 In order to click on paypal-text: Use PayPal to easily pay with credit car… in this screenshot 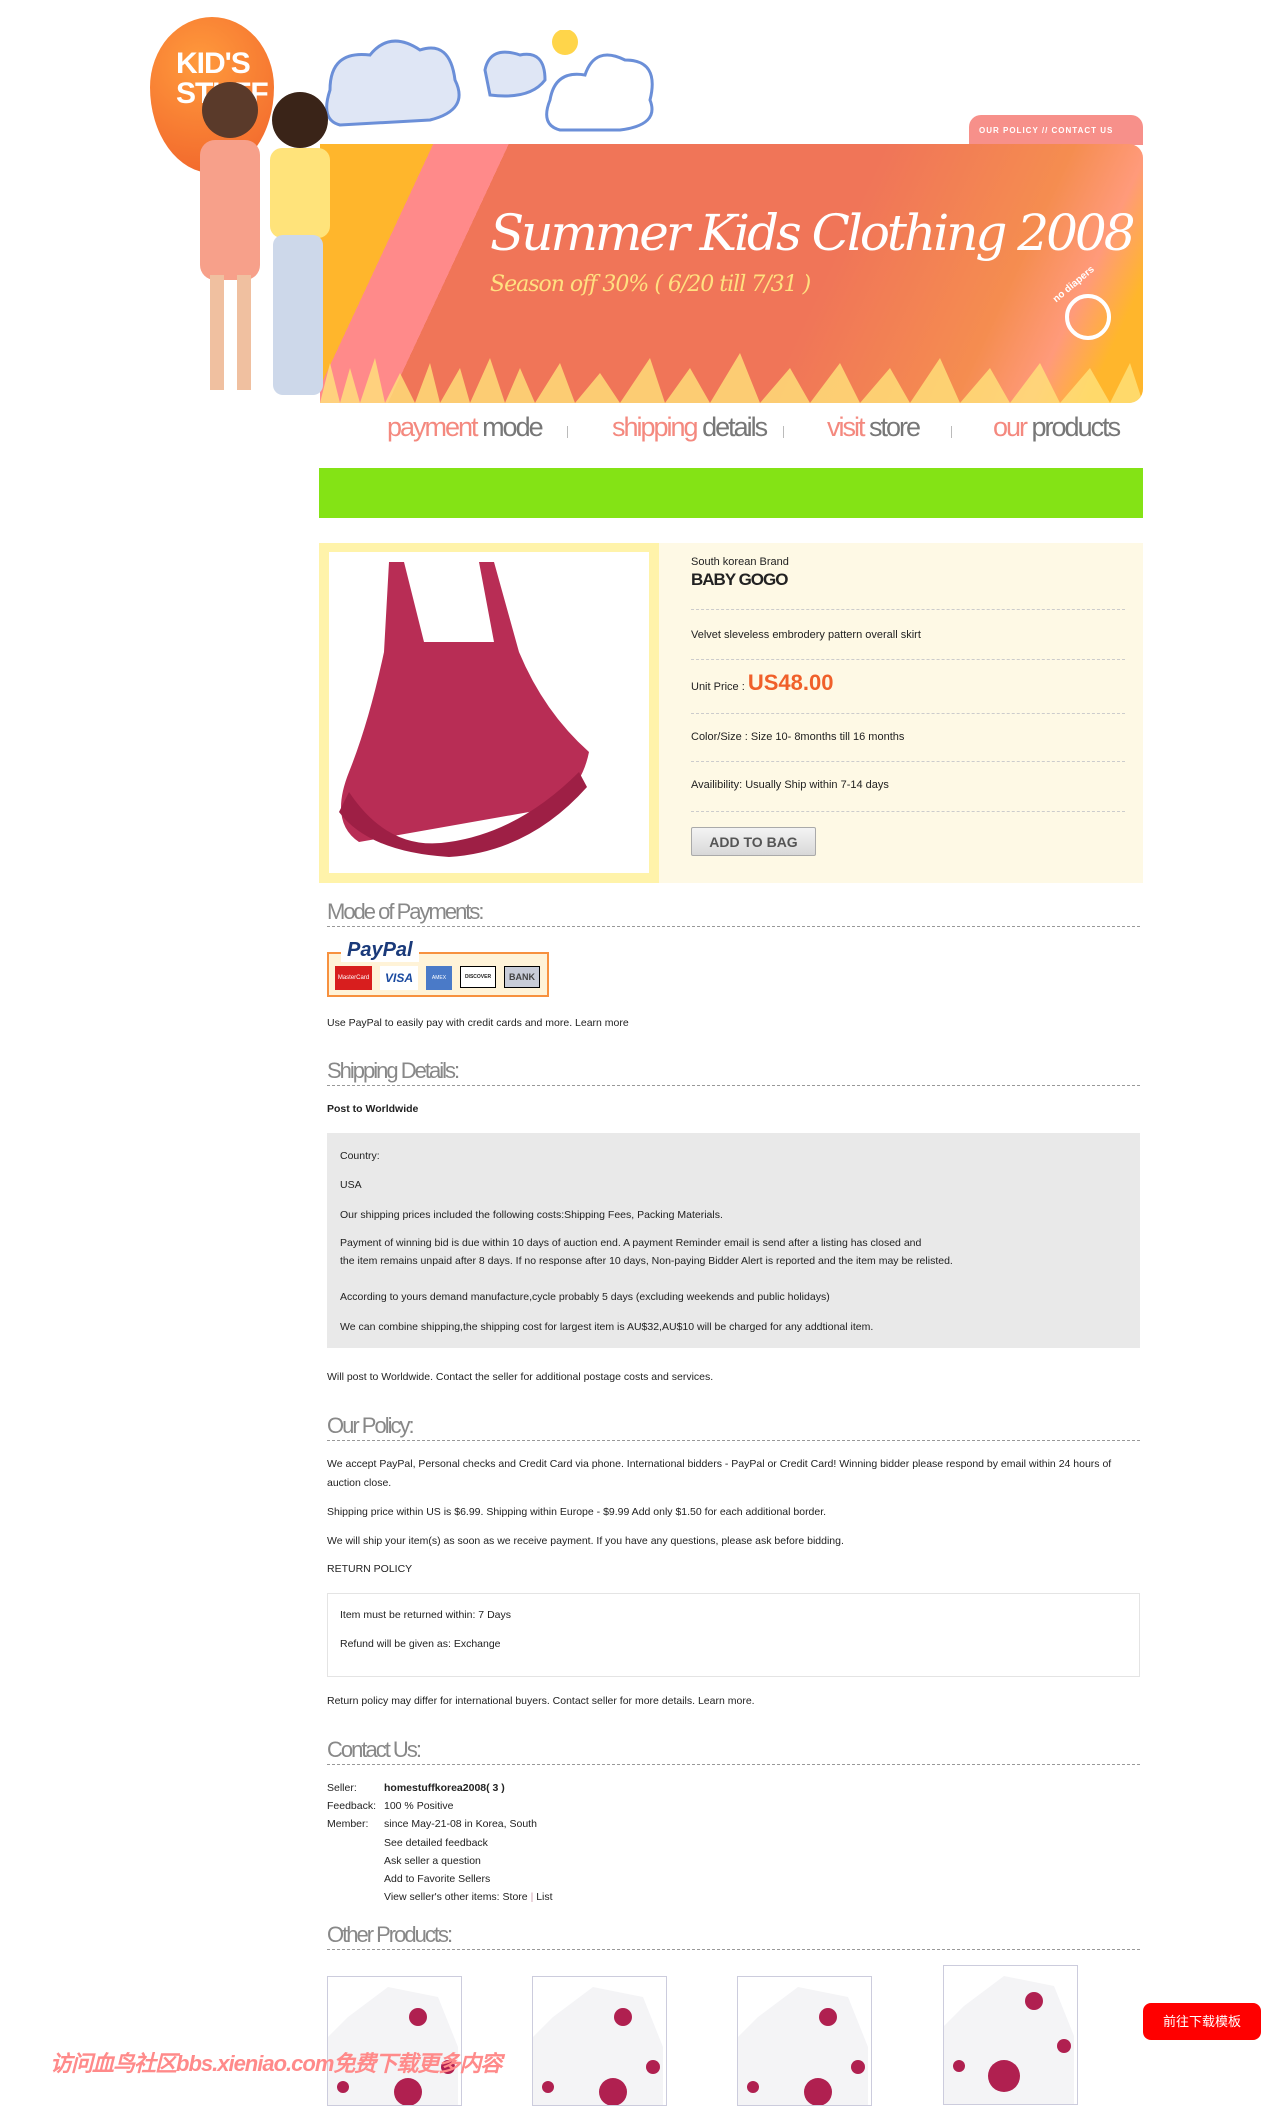, I will do `click(478, 1023)`.